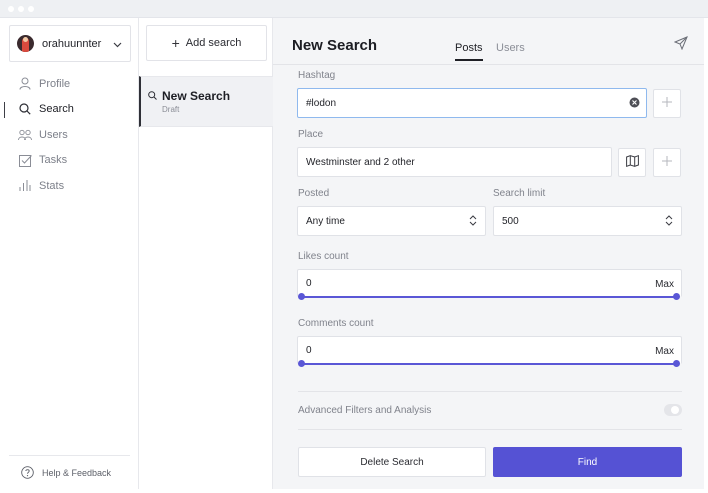  I want to click on comments-slider-track, so click(489, 364).